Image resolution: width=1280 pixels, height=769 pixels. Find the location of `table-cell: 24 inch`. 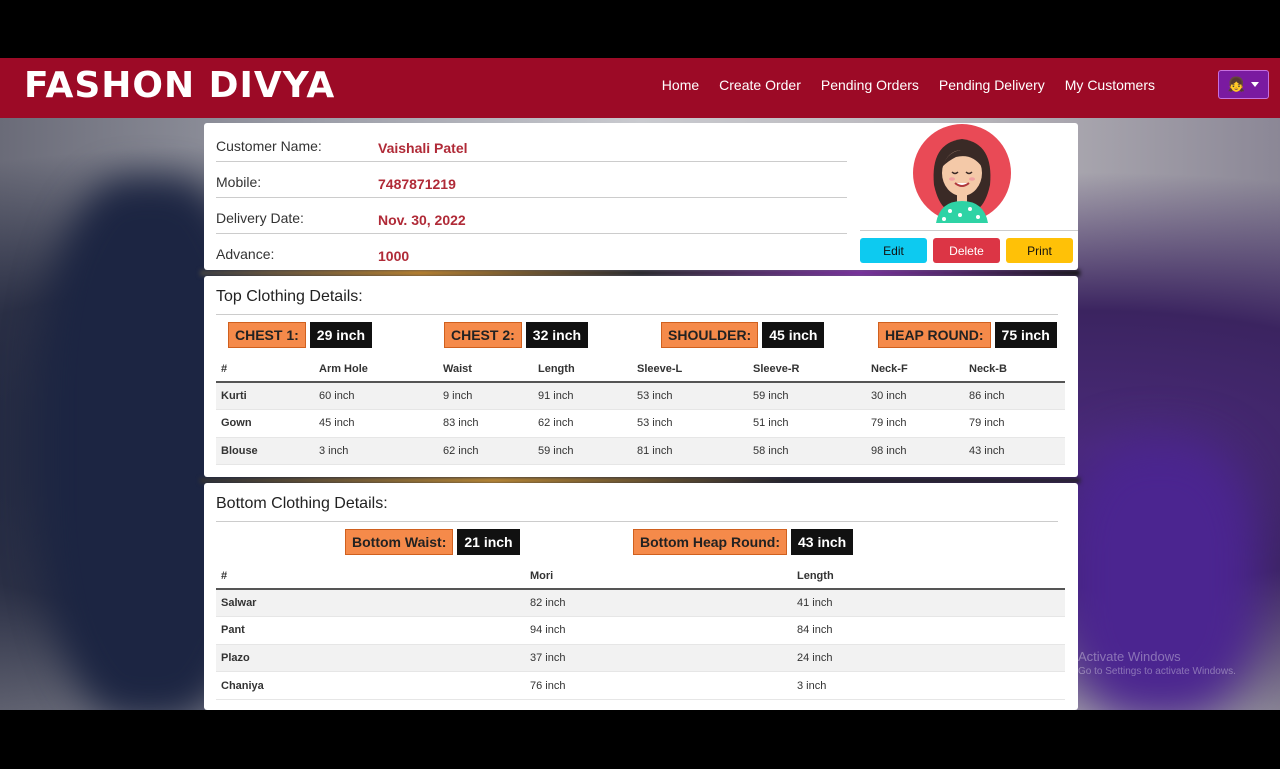

table-cell: 24 inch is located at coordinates (928, 658).